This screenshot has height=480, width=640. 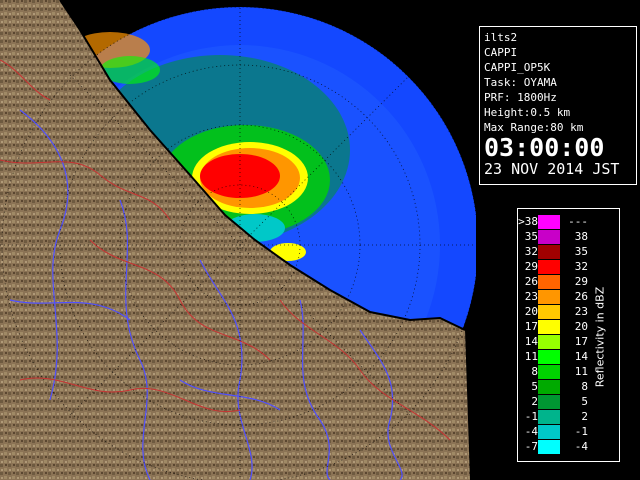 What do you see at coordinates (584, 386) in the screenshot?
I see `legend-high-value: 8` at bounding box center [584, 386].